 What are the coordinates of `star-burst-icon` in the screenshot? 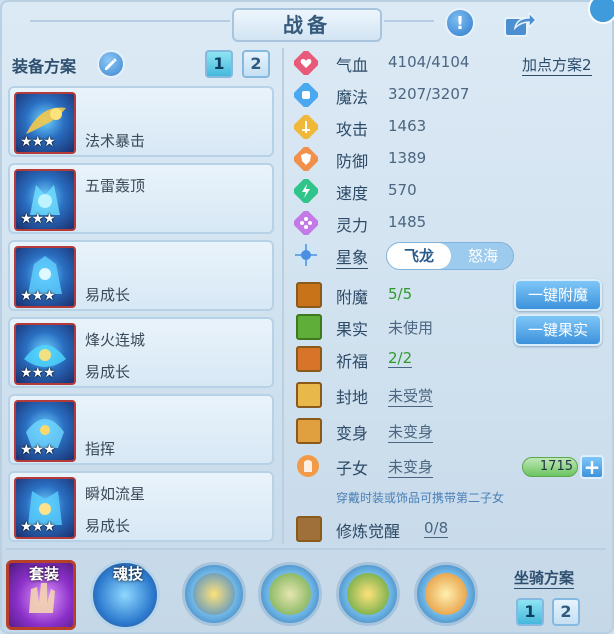 It's located at (306, 255).